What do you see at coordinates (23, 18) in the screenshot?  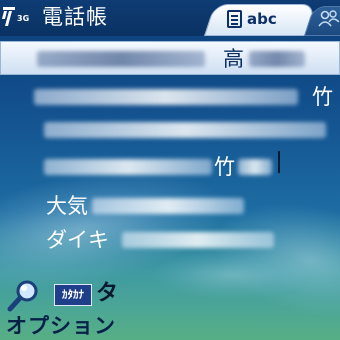 I see `network-indicator: 3G` at bounding box center [23, 18].